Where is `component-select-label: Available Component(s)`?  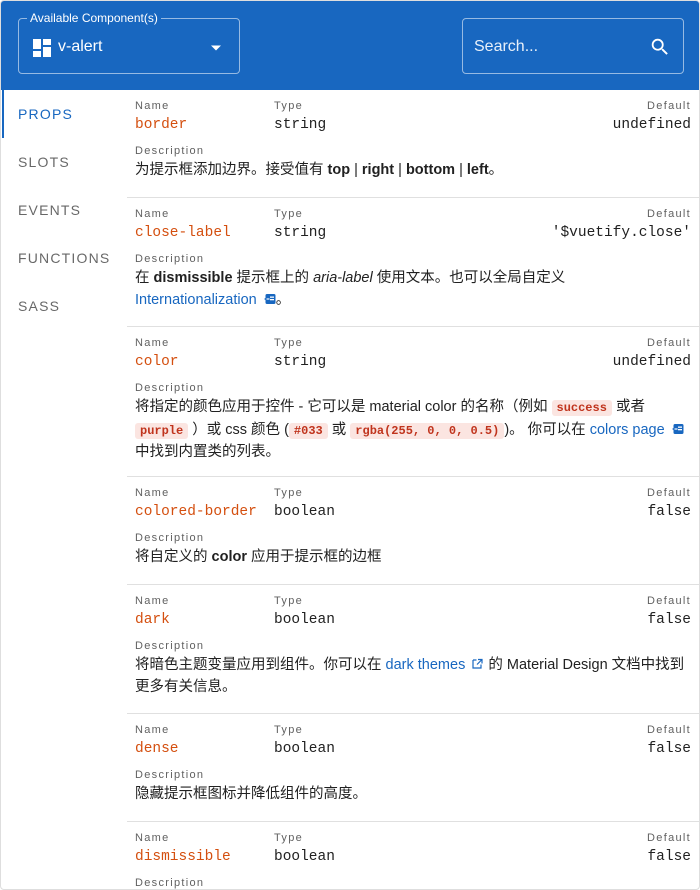
component-select-label: Available Component(s) is located at coordinates (94, 18).